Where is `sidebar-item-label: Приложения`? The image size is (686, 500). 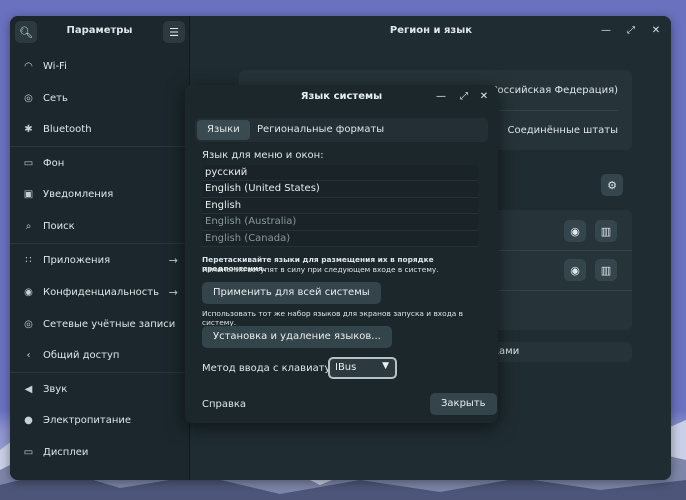 sidebar-item-label: Приложения is located at coordinates (77, 260).